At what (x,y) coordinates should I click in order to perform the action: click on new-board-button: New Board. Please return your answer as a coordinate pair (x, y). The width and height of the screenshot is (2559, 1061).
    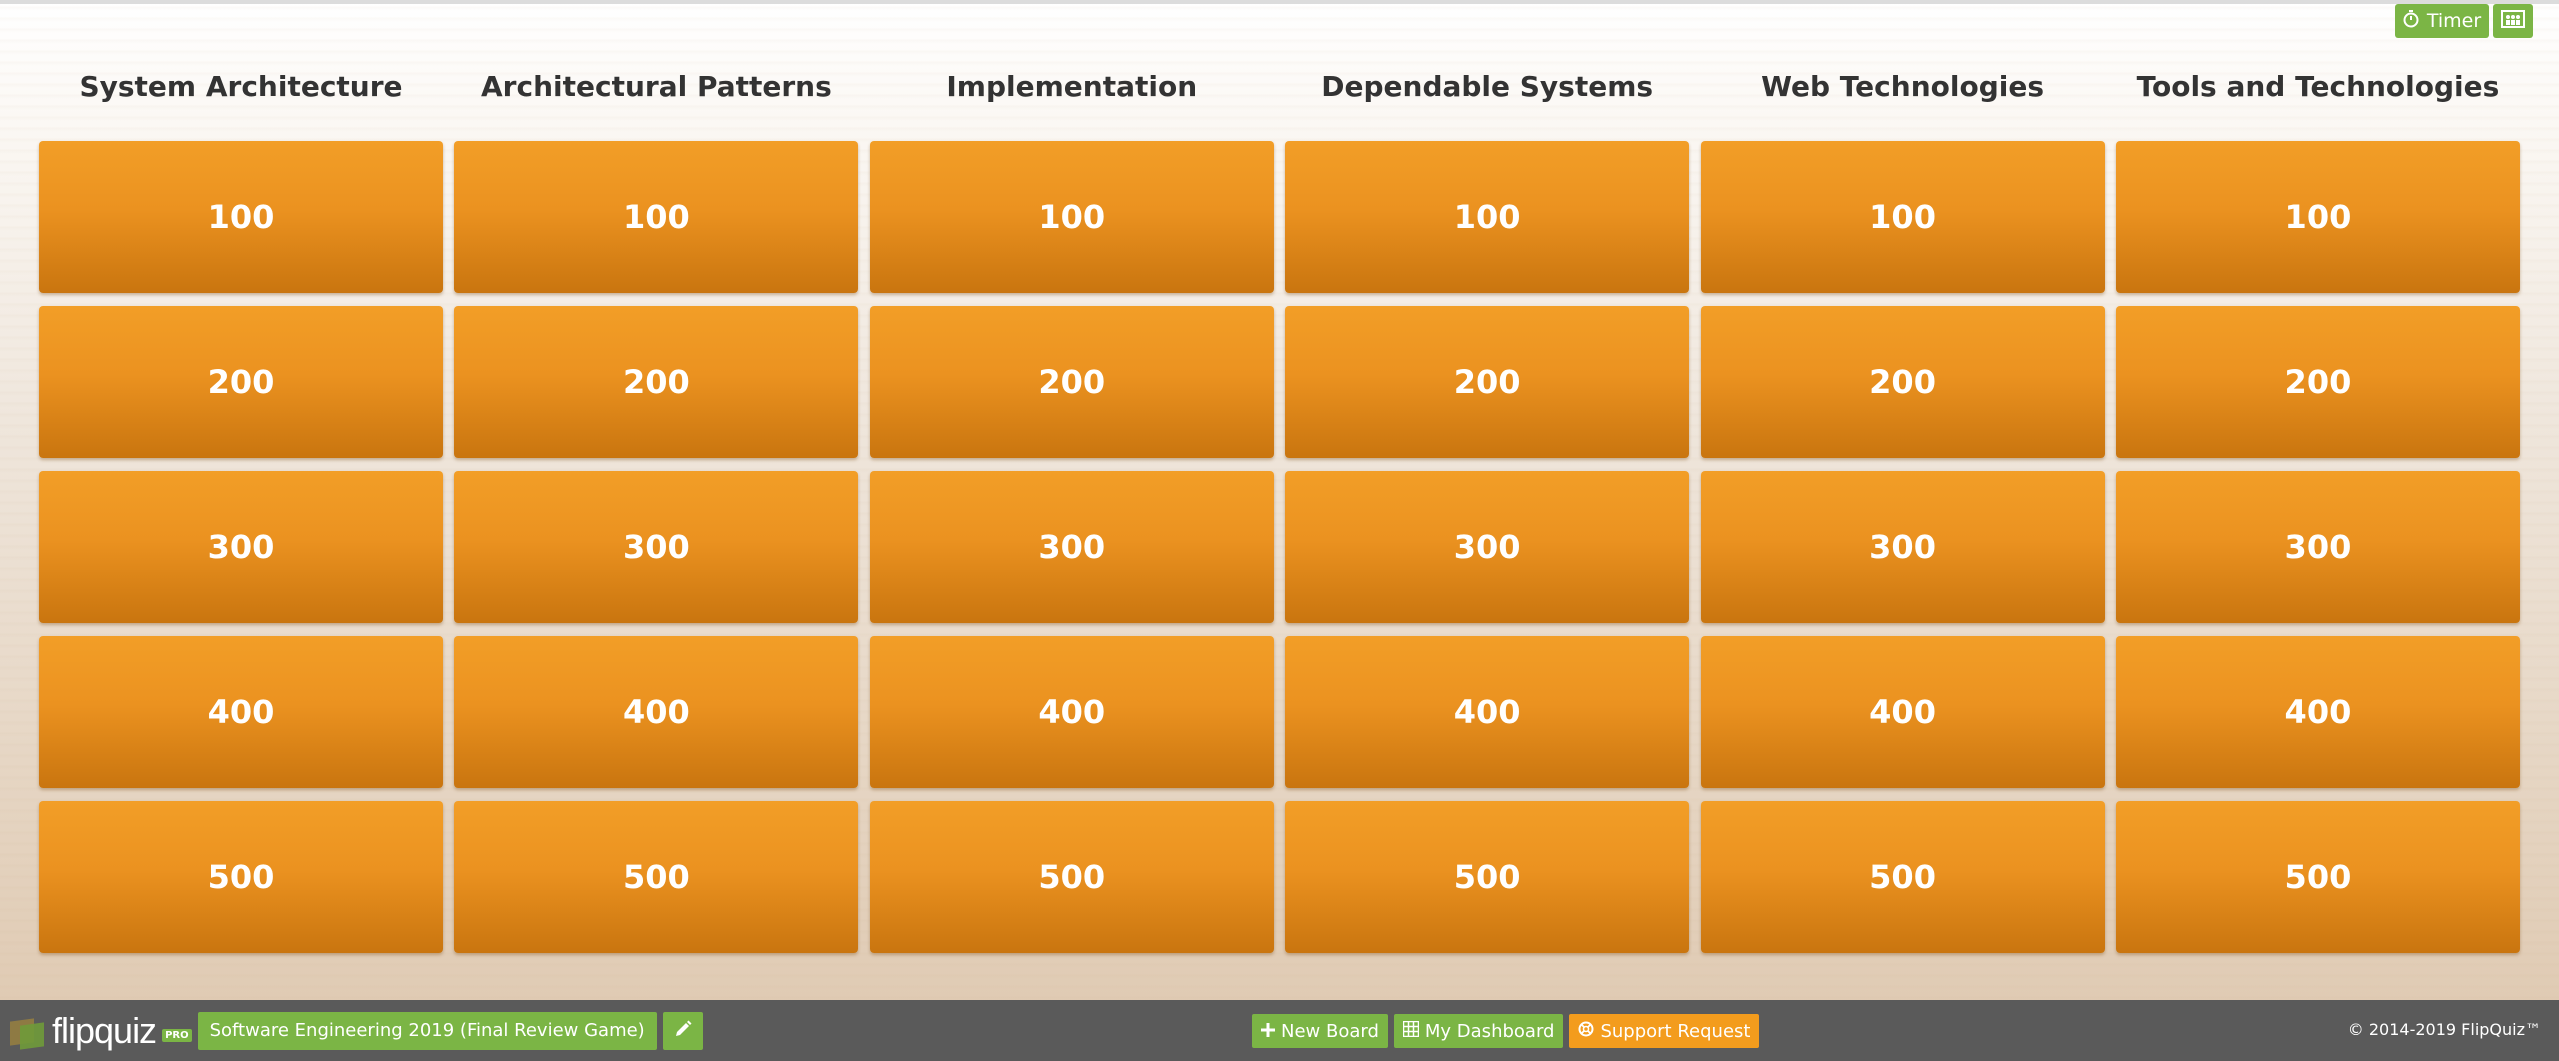
    Looking at the image, I should click on (1320, 1031).